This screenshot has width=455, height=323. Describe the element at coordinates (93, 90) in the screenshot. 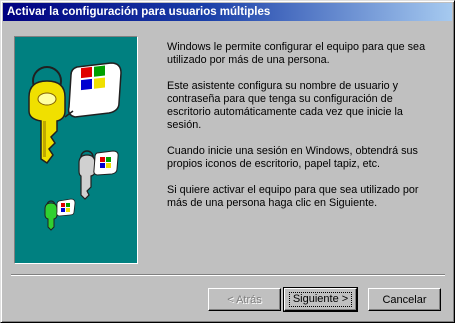

I see `windows-logo-tag-icon` at that location.